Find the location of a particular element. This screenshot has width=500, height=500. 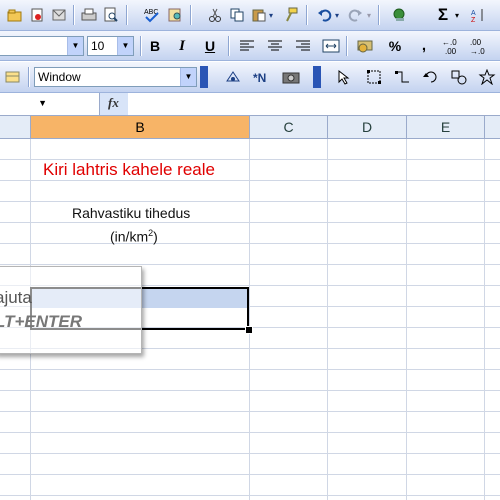

svg-text: *N is located at coordinates (259, 78).